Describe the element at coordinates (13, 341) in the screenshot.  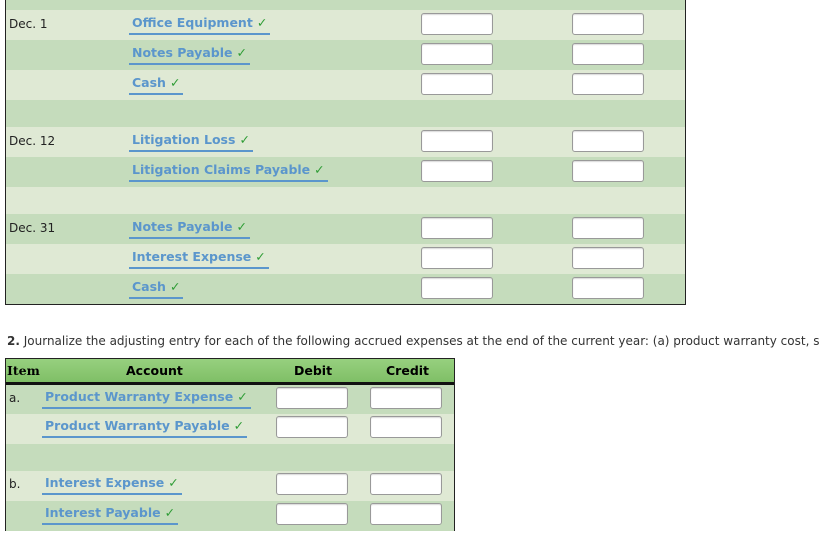
I see `question-number: 2.` at that location.